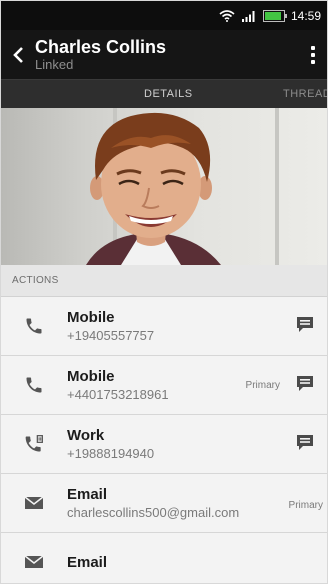 Image resolution: width=328 pixels, height=584 pixels. What do you see at coordinates (305, 94) in the screenshot?
I see `tab-threads: THREADS` at bounding box center [305, 94].